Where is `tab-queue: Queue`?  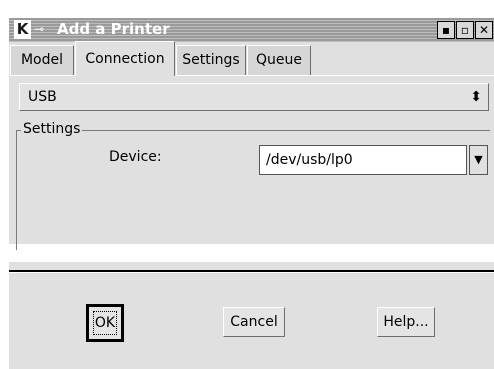 tab-queue: Queue is located at coordinates (279, 60).